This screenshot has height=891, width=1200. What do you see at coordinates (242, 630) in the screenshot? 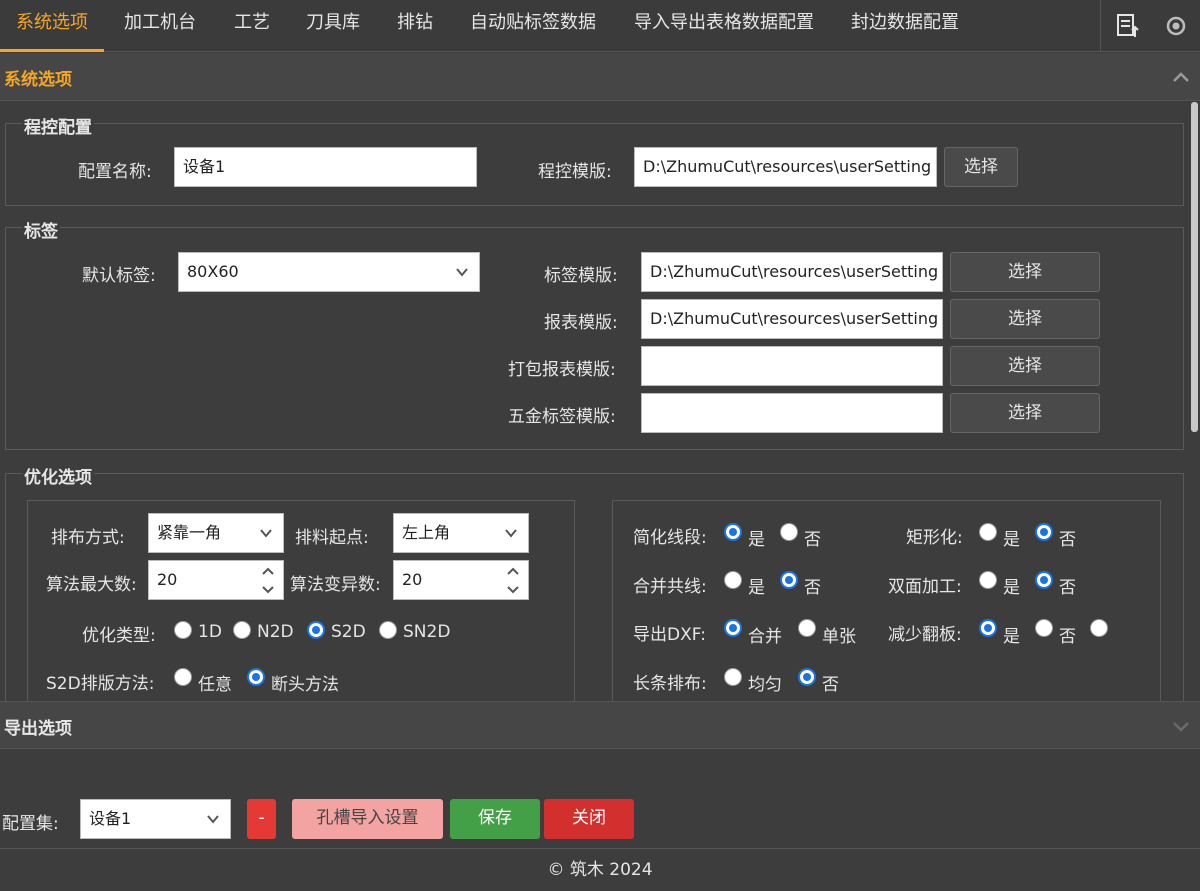
I see `radio-n2d` at bounding box center [242, 630].